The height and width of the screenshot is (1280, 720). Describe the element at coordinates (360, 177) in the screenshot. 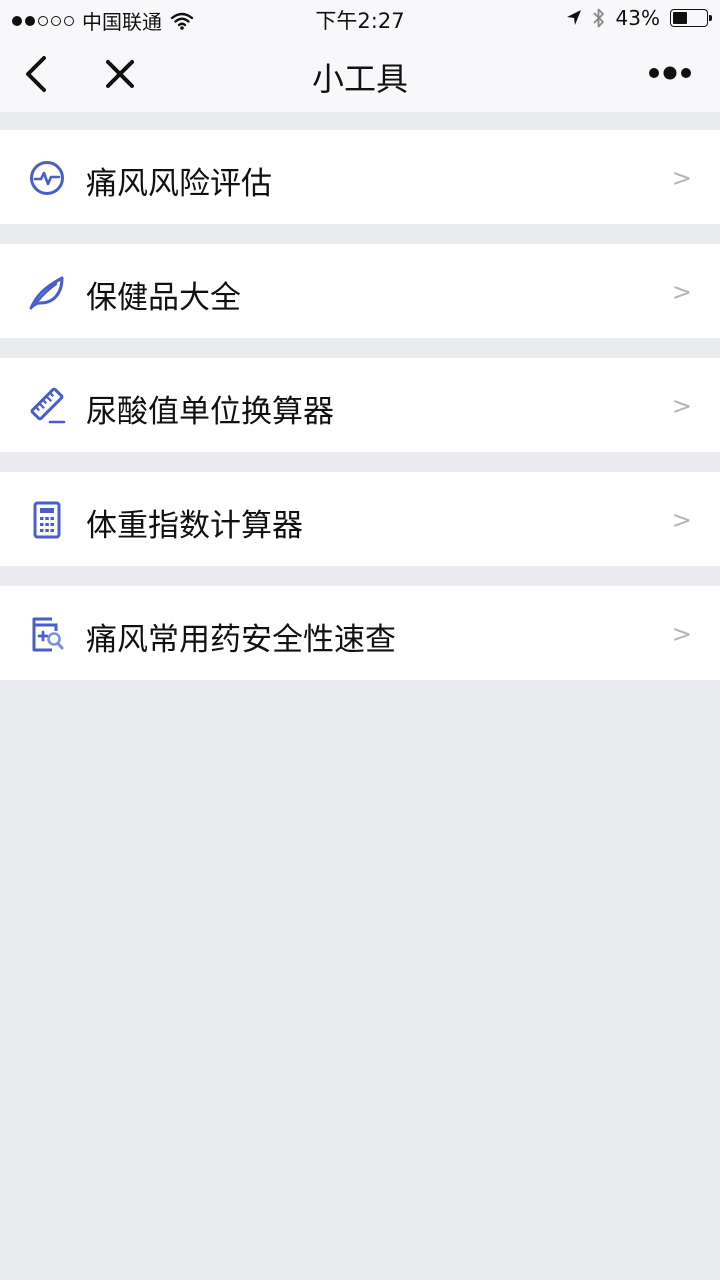

I see `tool-item-gout-risk-assessment: 痛风风险评估 >` at that location.